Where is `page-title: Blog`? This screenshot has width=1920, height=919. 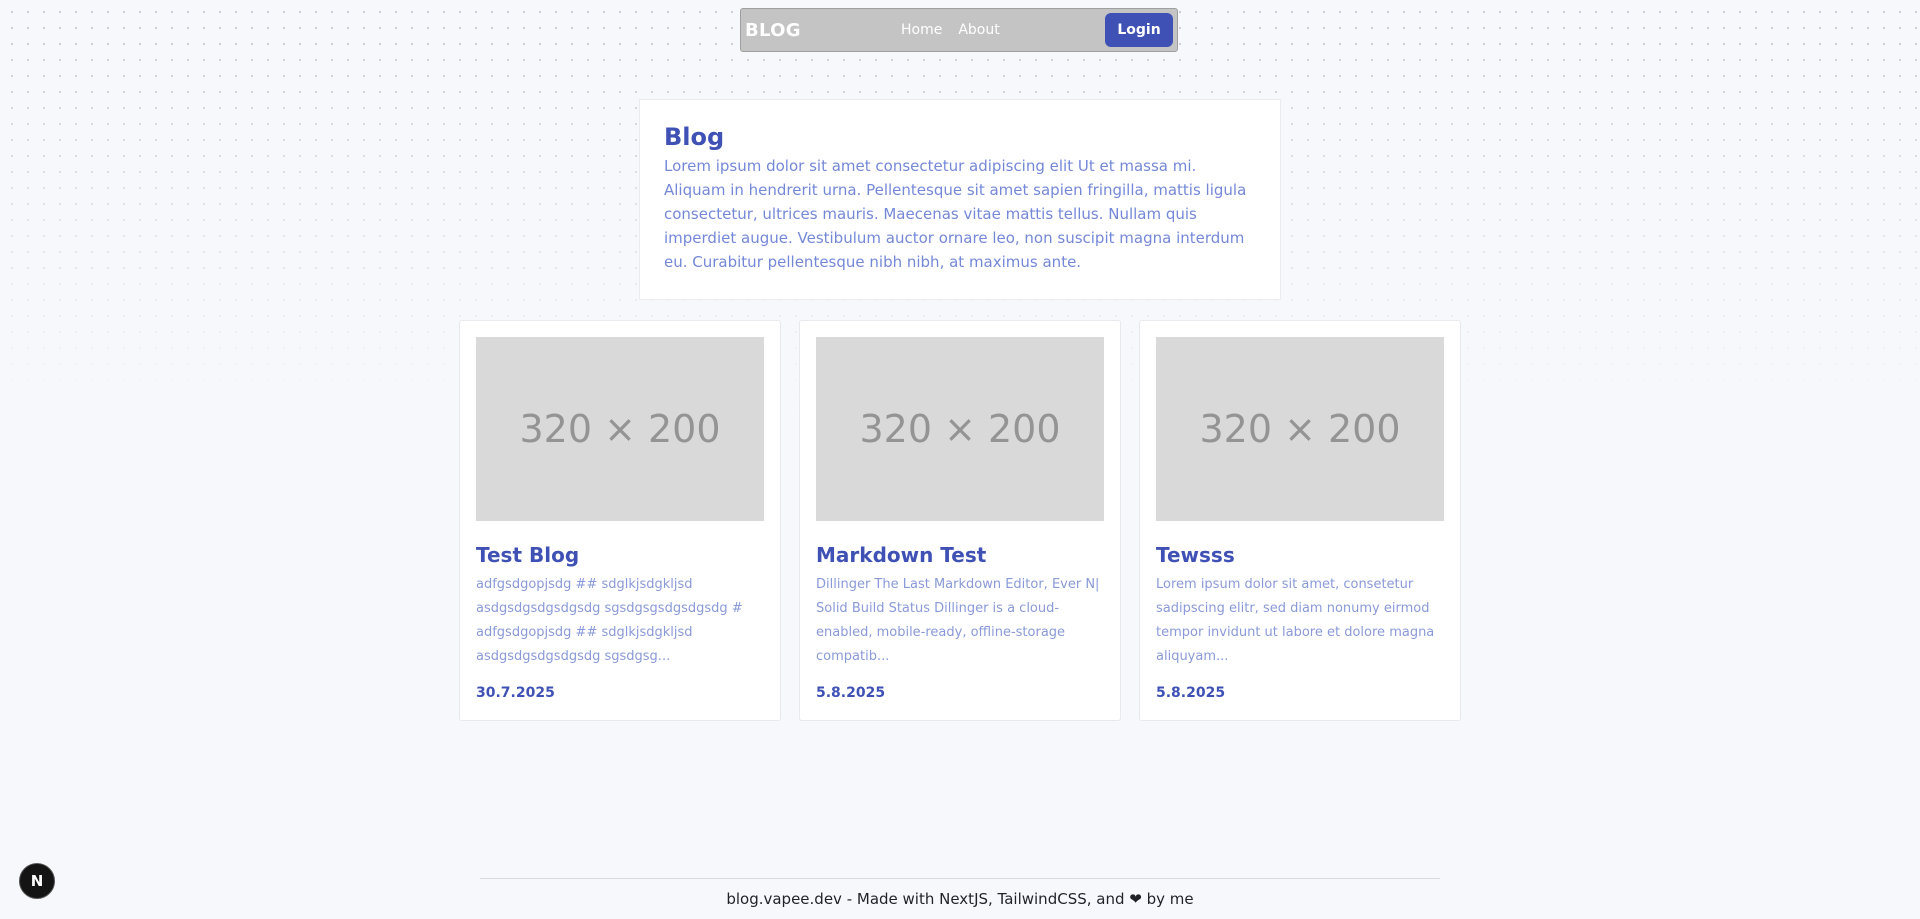
page-title: Blog is located at coordinates (694, 137).